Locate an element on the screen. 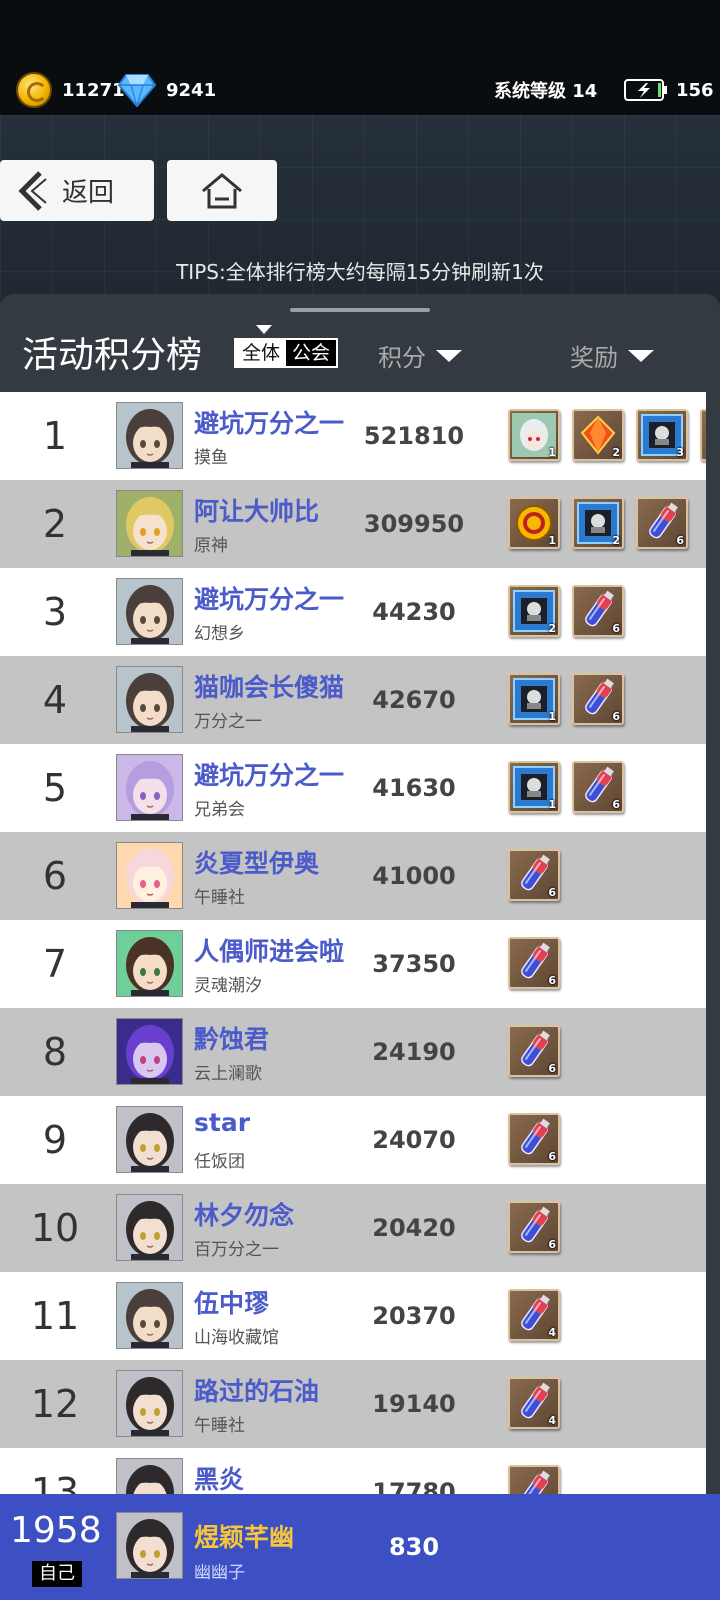 This screenshot has width=720, height=1600. caret-down-icon is located at coordinates (264, 329).